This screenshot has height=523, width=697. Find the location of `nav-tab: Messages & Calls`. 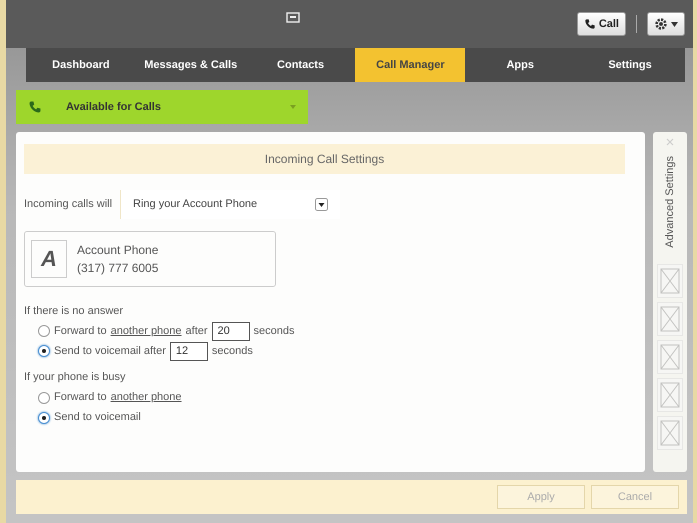

nav-tab: Messages & Calls is located at coordinates (191, 65).